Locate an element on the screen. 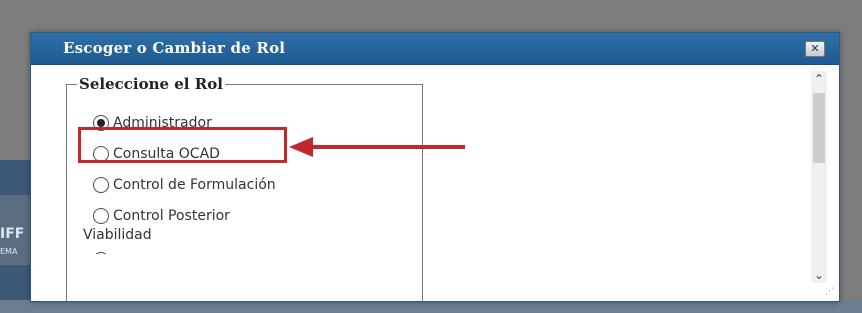  role-option-label-line2: Viabilidad is located at coordinates (117, 235).